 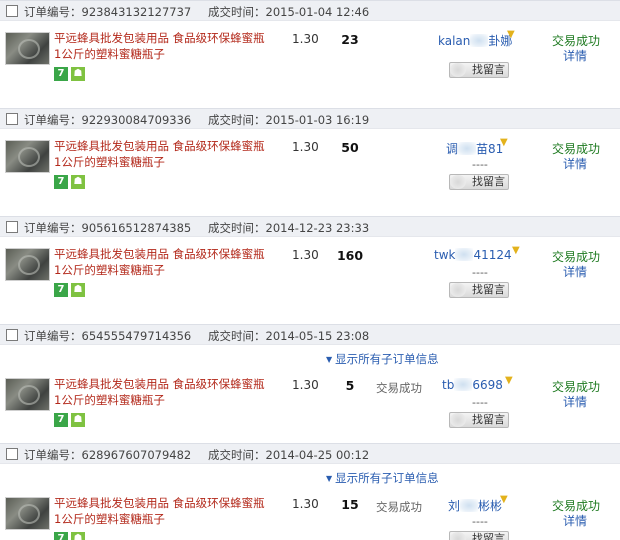 What do you see at coordinates (108, 120) in the screenshot?
I see `order-number: 订单编号：922930084709336` at bounding box center [108, 120].